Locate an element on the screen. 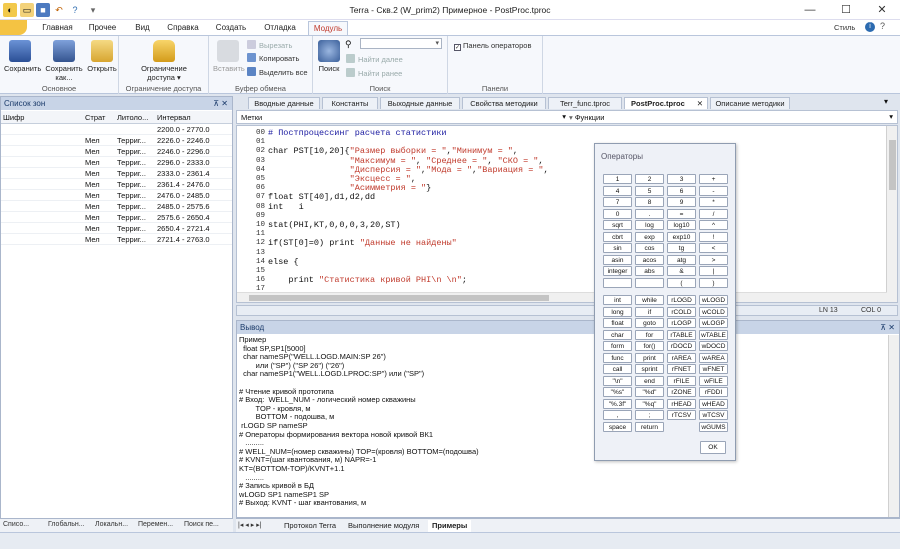 Image resolution: width=900 pixels, height=549 pixels. table-row: ✓AC9МелТерриг...2333.0 - 2361.4 is located at coordinates (116, 173).